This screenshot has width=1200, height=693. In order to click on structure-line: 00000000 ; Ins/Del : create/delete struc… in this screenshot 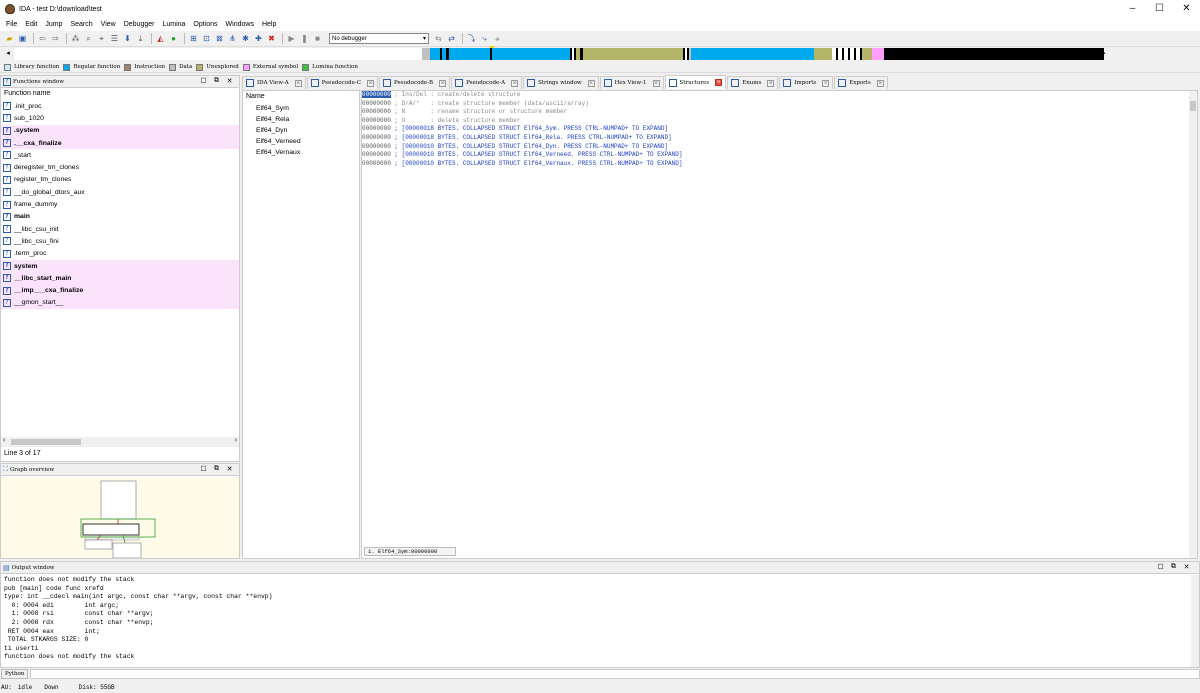, I will do `click(779, 95)`.